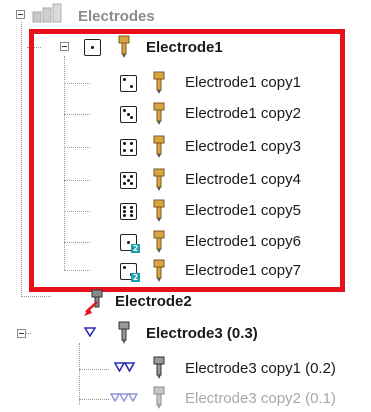 The image size is (371, 412). Describe the element at coordinates (153, 302) in the screenshot. I see `electrode2-label: Electrode2` at that location.